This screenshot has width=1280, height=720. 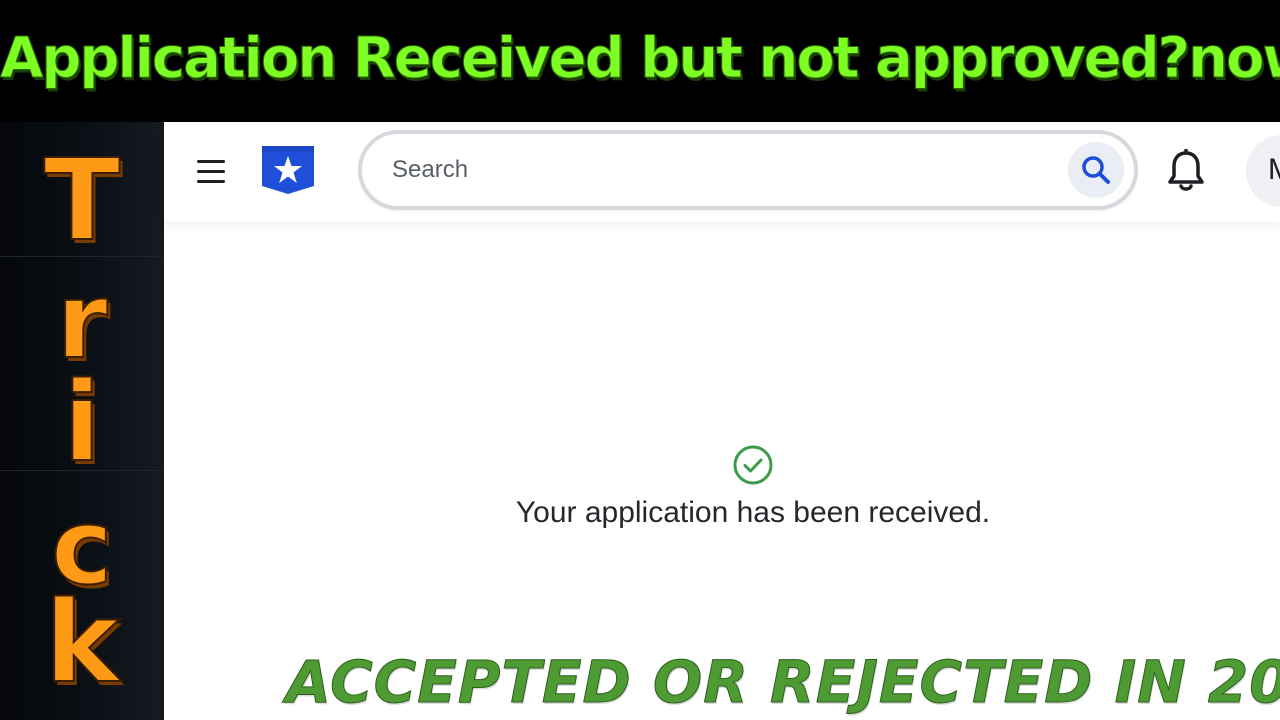 I want to click on check-circle-icon, so click(x=753, y=465).